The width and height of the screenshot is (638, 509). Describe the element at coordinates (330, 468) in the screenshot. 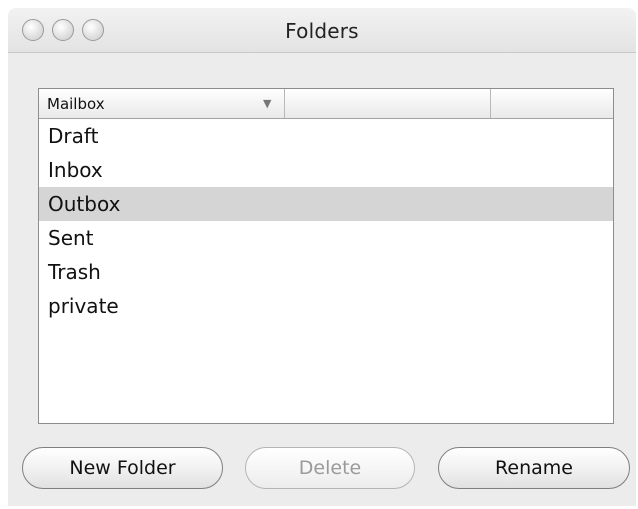

I see `delete-button: Delete` at that location.